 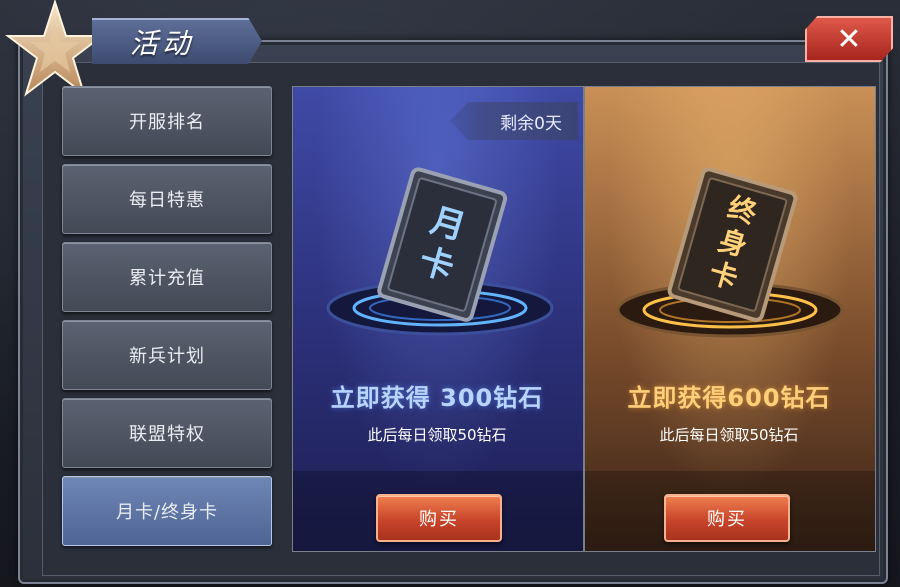 What do you see at coordinates (729, 398) in the screenshot?
I see `lifetime-headline: 立即获得600钻石` at bounding box center [729, 398].